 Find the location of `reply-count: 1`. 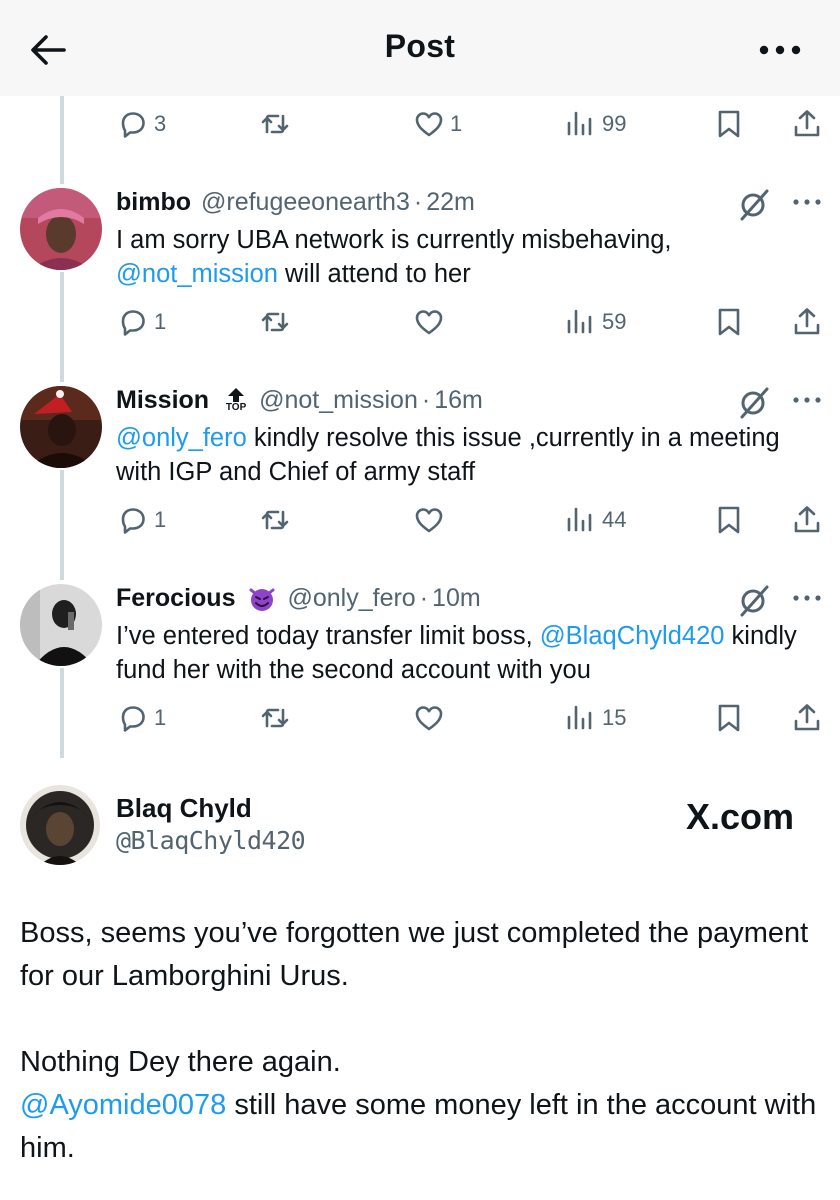

reply-count: 1 is located at coordinates (160, 321).